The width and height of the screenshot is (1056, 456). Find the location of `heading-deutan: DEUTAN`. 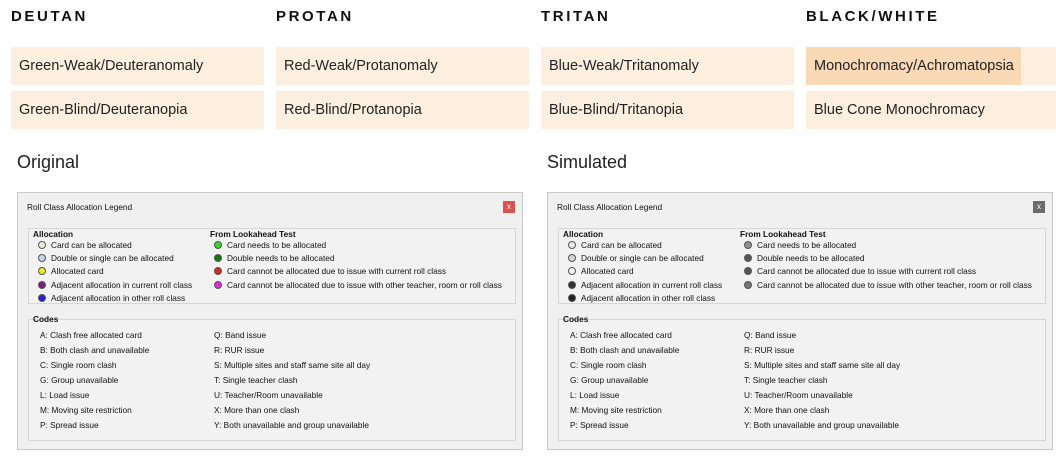

heading-deutan: DEUTAN is located at coordinates (49, 16).